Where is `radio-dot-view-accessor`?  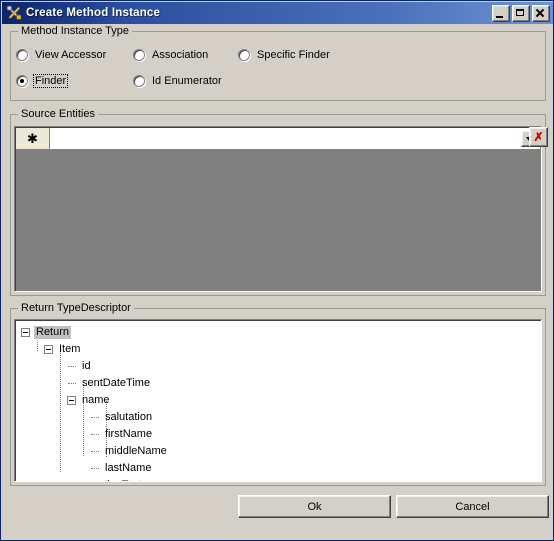 radio-dot-view-accessor is located at coordinates (22, 55).